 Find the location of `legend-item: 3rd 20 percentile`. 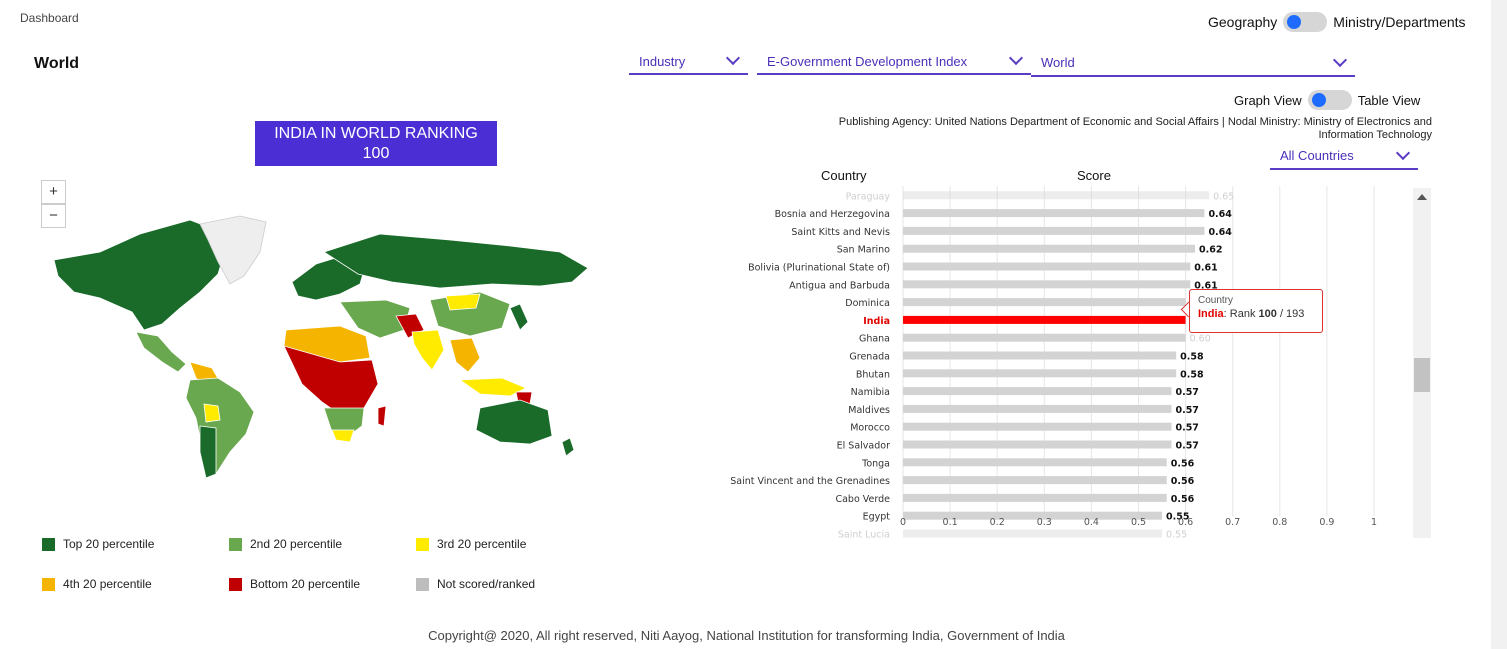

legend-item: 3rd 20 percentile is located at coordinates (471, 544).